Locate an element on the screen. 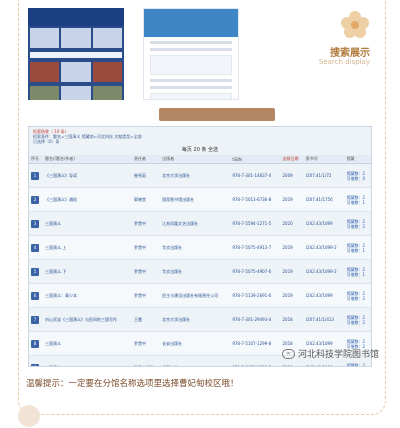  cell-isbn: 978-7-301-29493-4 is located at coordinates (252, 319).